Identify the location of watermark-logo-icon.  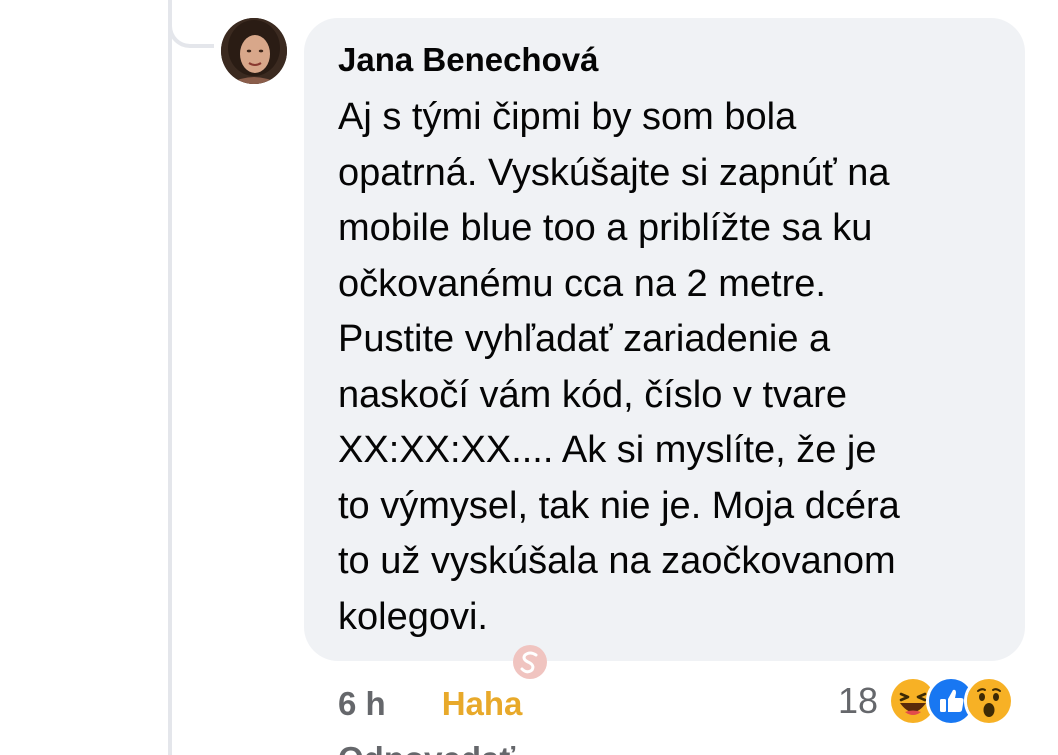
(530, 662).